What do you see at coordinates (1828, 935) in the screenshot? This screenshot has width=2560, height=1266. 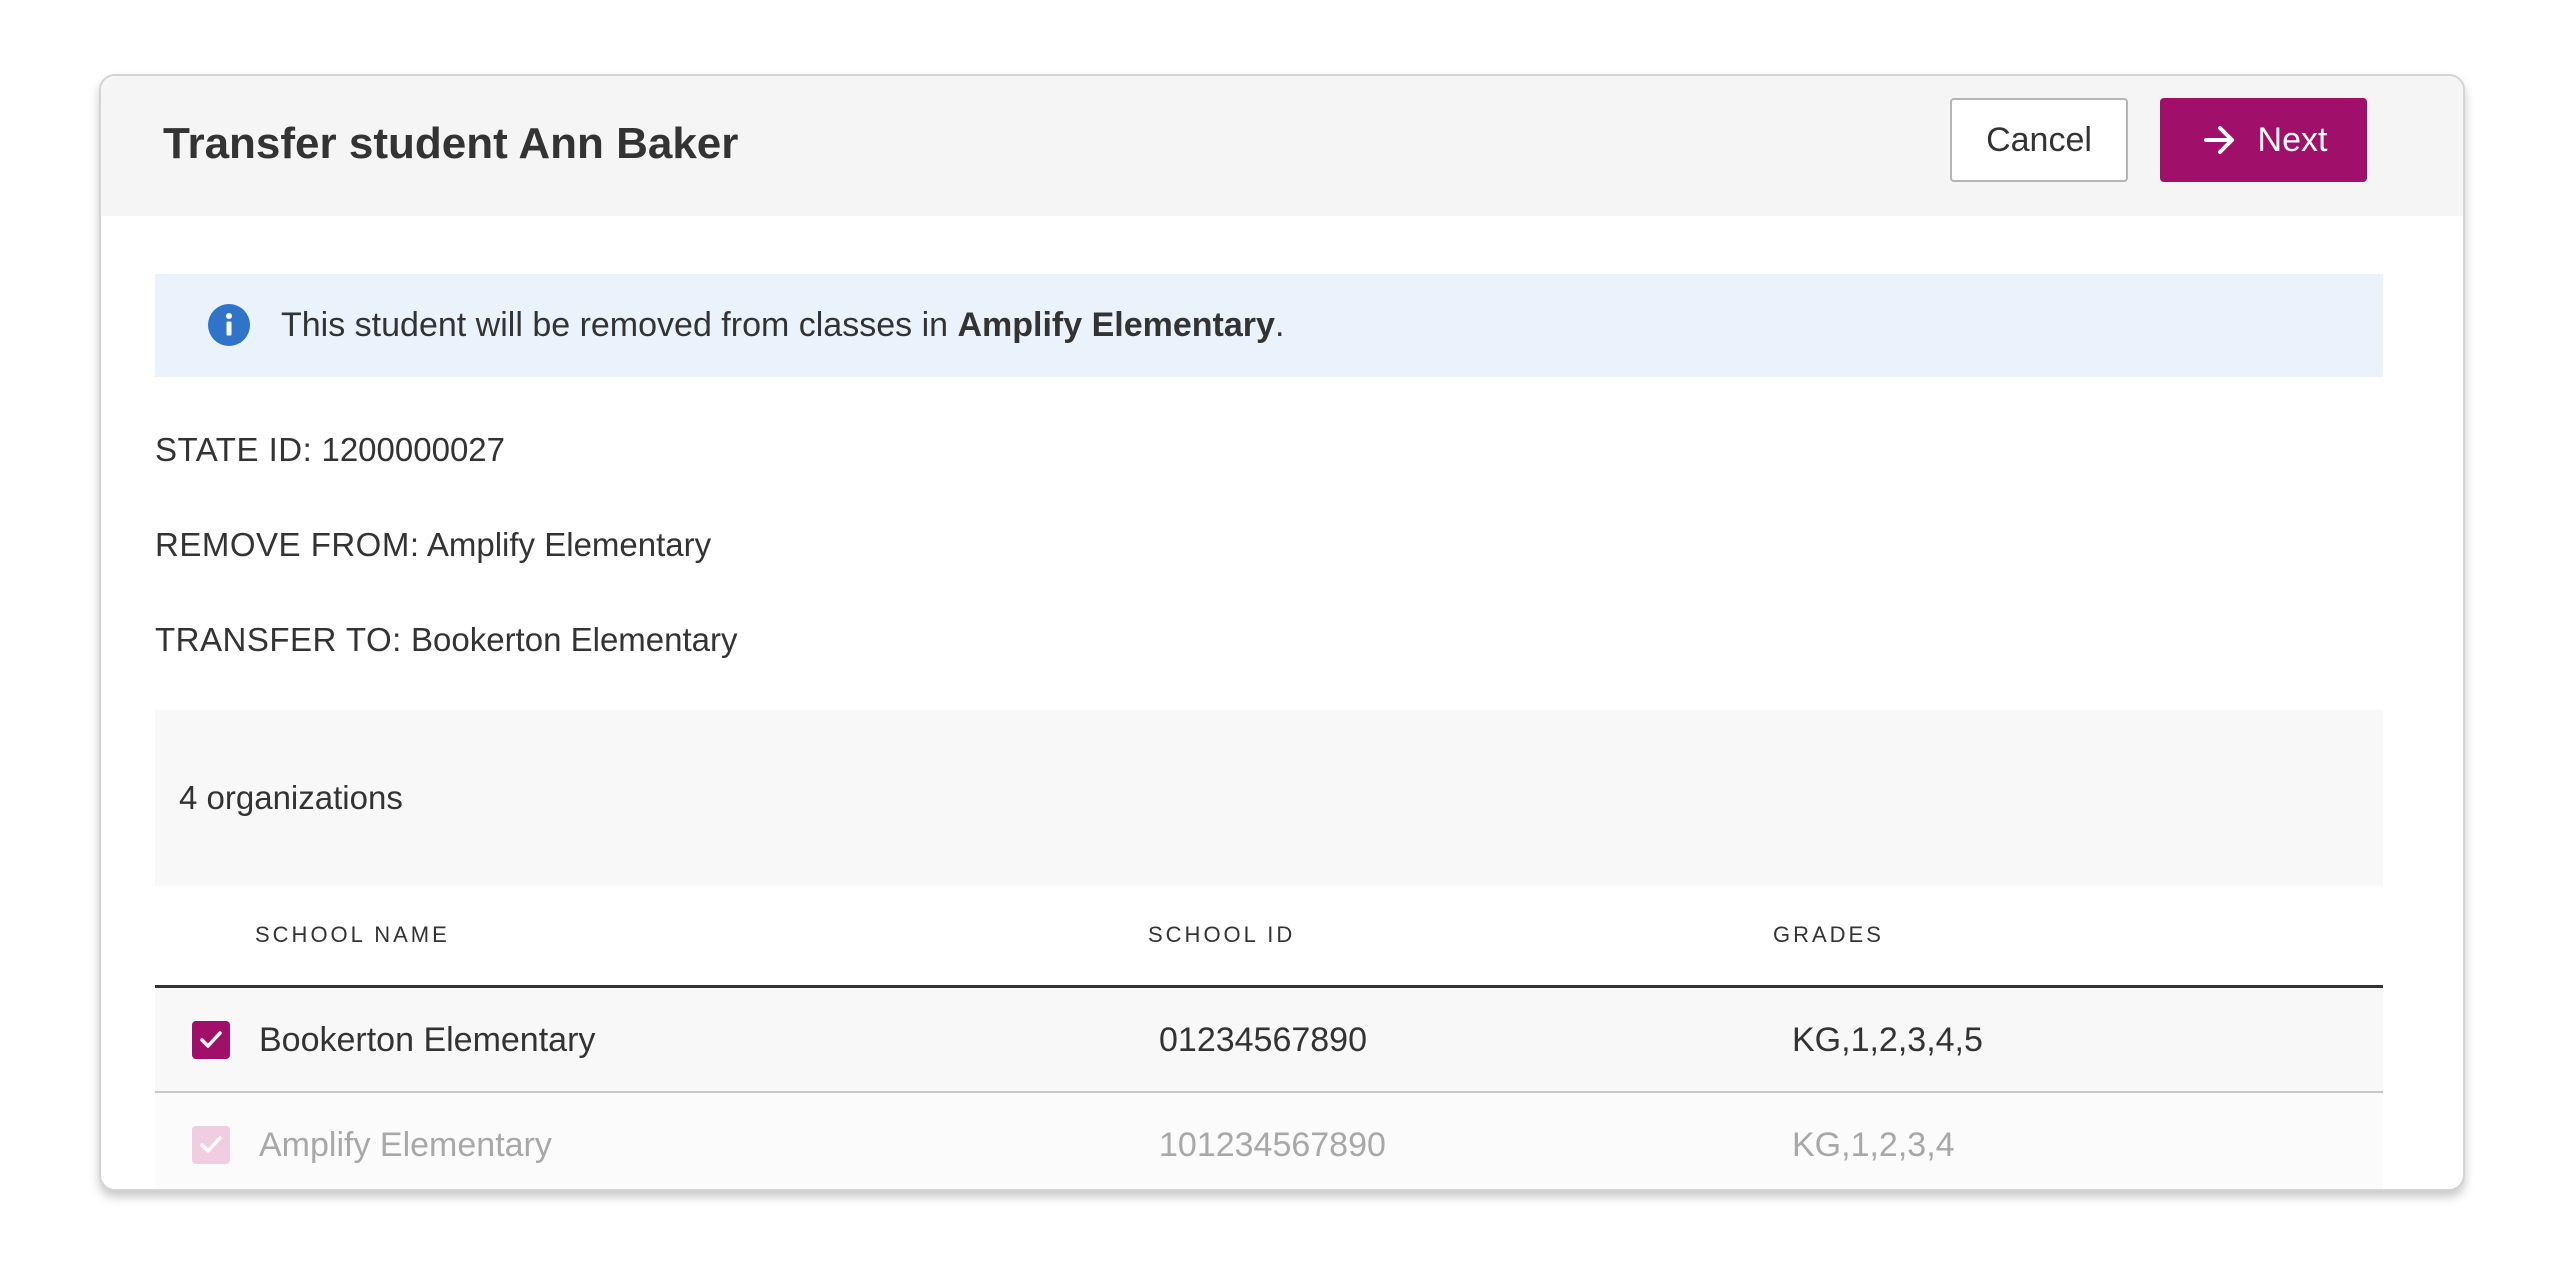 I see `column-header-grades: GRADES` at bounding box center [1828, 935].